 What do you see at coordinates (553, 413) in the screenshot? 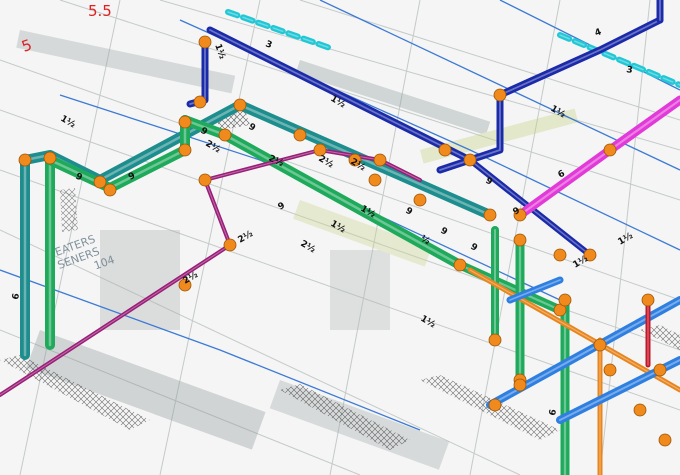
I see `pipe-size-label: 6` at bounding box center [553, 413].